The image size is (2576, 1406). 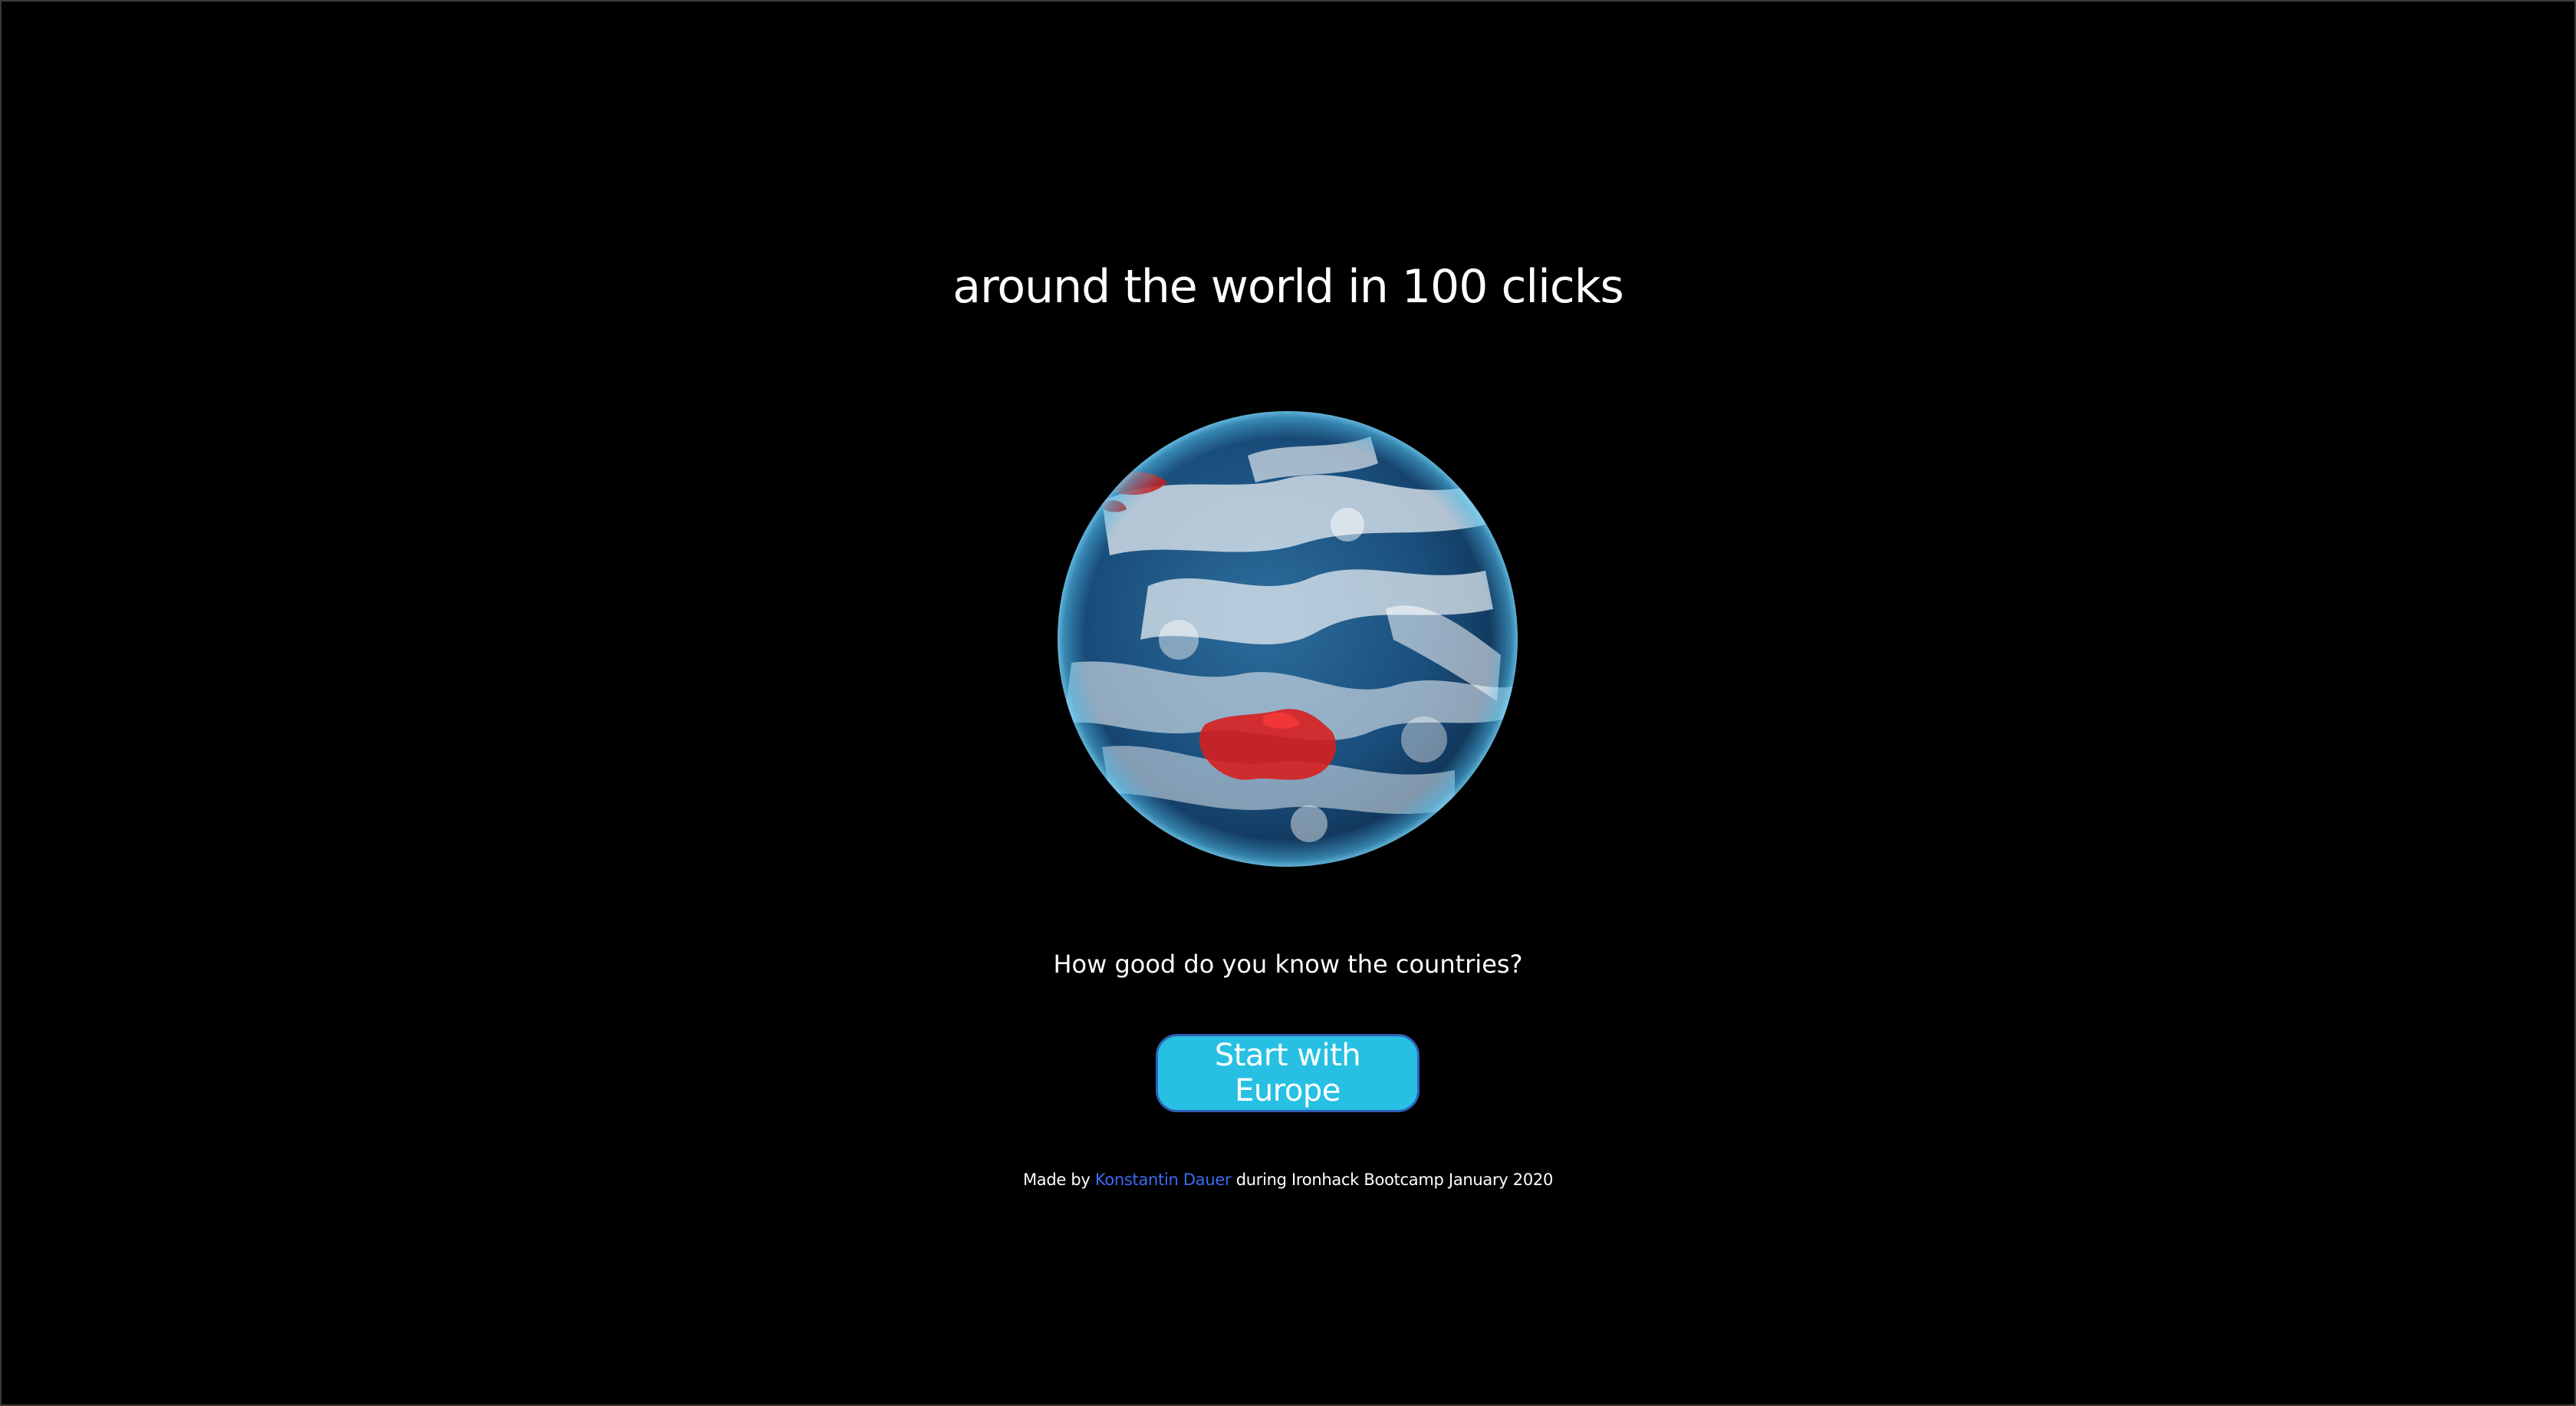 I want to click on credits-prefix: Made by, so click(x=1056, y=1180).